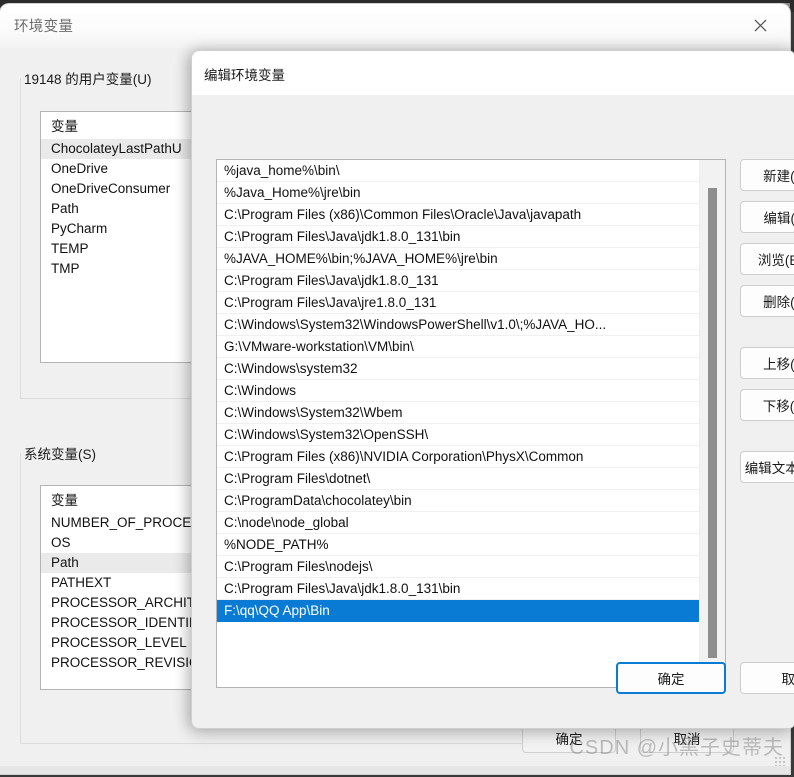  I want to click on path-row: C:\ProgramData\chocolatey\bin, so click(458, 501).